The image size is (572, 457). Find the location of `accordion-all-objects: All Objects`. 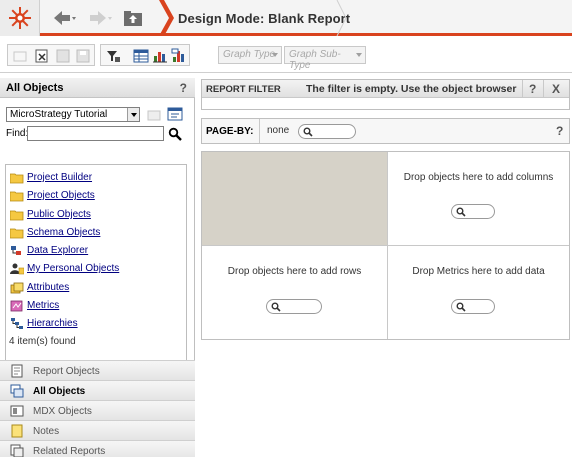

accordion-all-objects: All Objects is located at coordinates (97, 390).